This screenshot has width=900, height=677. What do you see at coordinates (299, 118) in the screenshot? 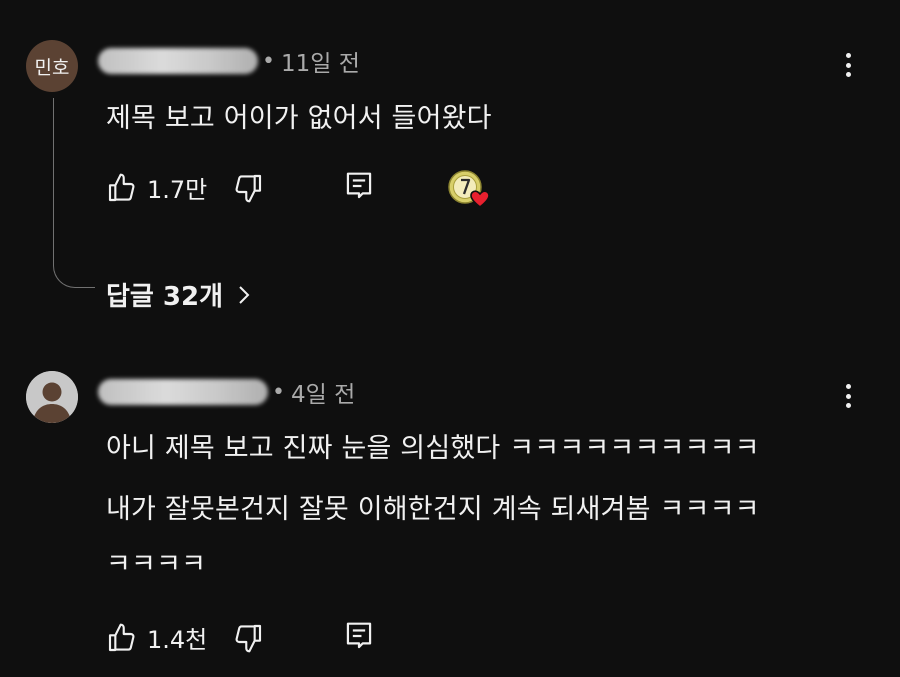
I see `comment-text: 제목 보고 어이가 없어서 들어왔다` at bounding box center [299, 118].